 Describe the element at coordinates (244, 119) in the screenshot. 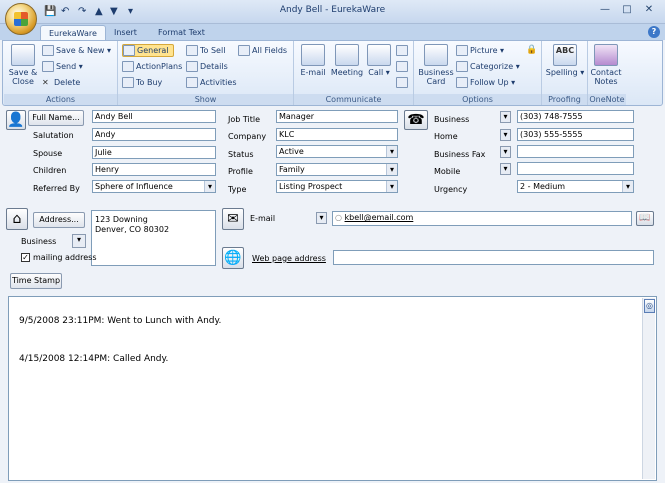

I see `job-title-label: Job Title` at that location.